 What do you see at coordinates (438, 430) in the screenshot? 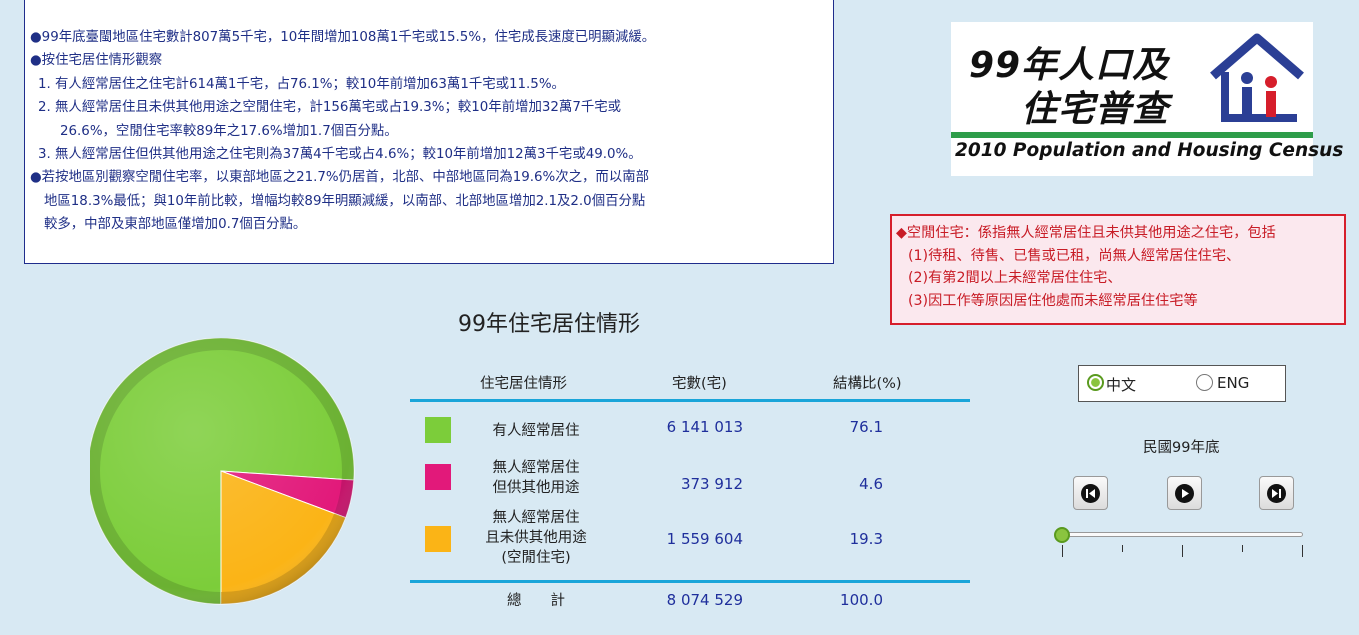
I see `legend-swatch-occupied` at bounding box center [438, 430].